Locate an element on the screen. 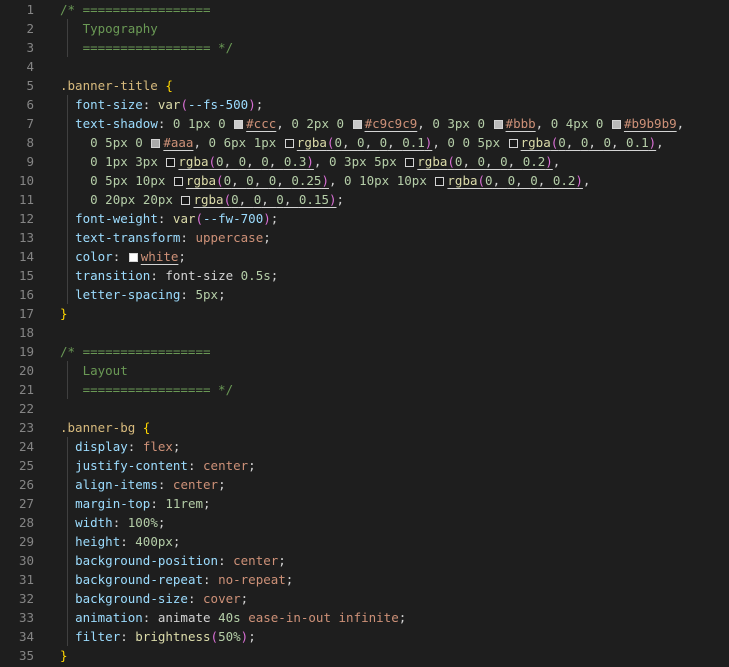 The image size is (729, 667). line-number: 16 is located at coordinates (26, 294).